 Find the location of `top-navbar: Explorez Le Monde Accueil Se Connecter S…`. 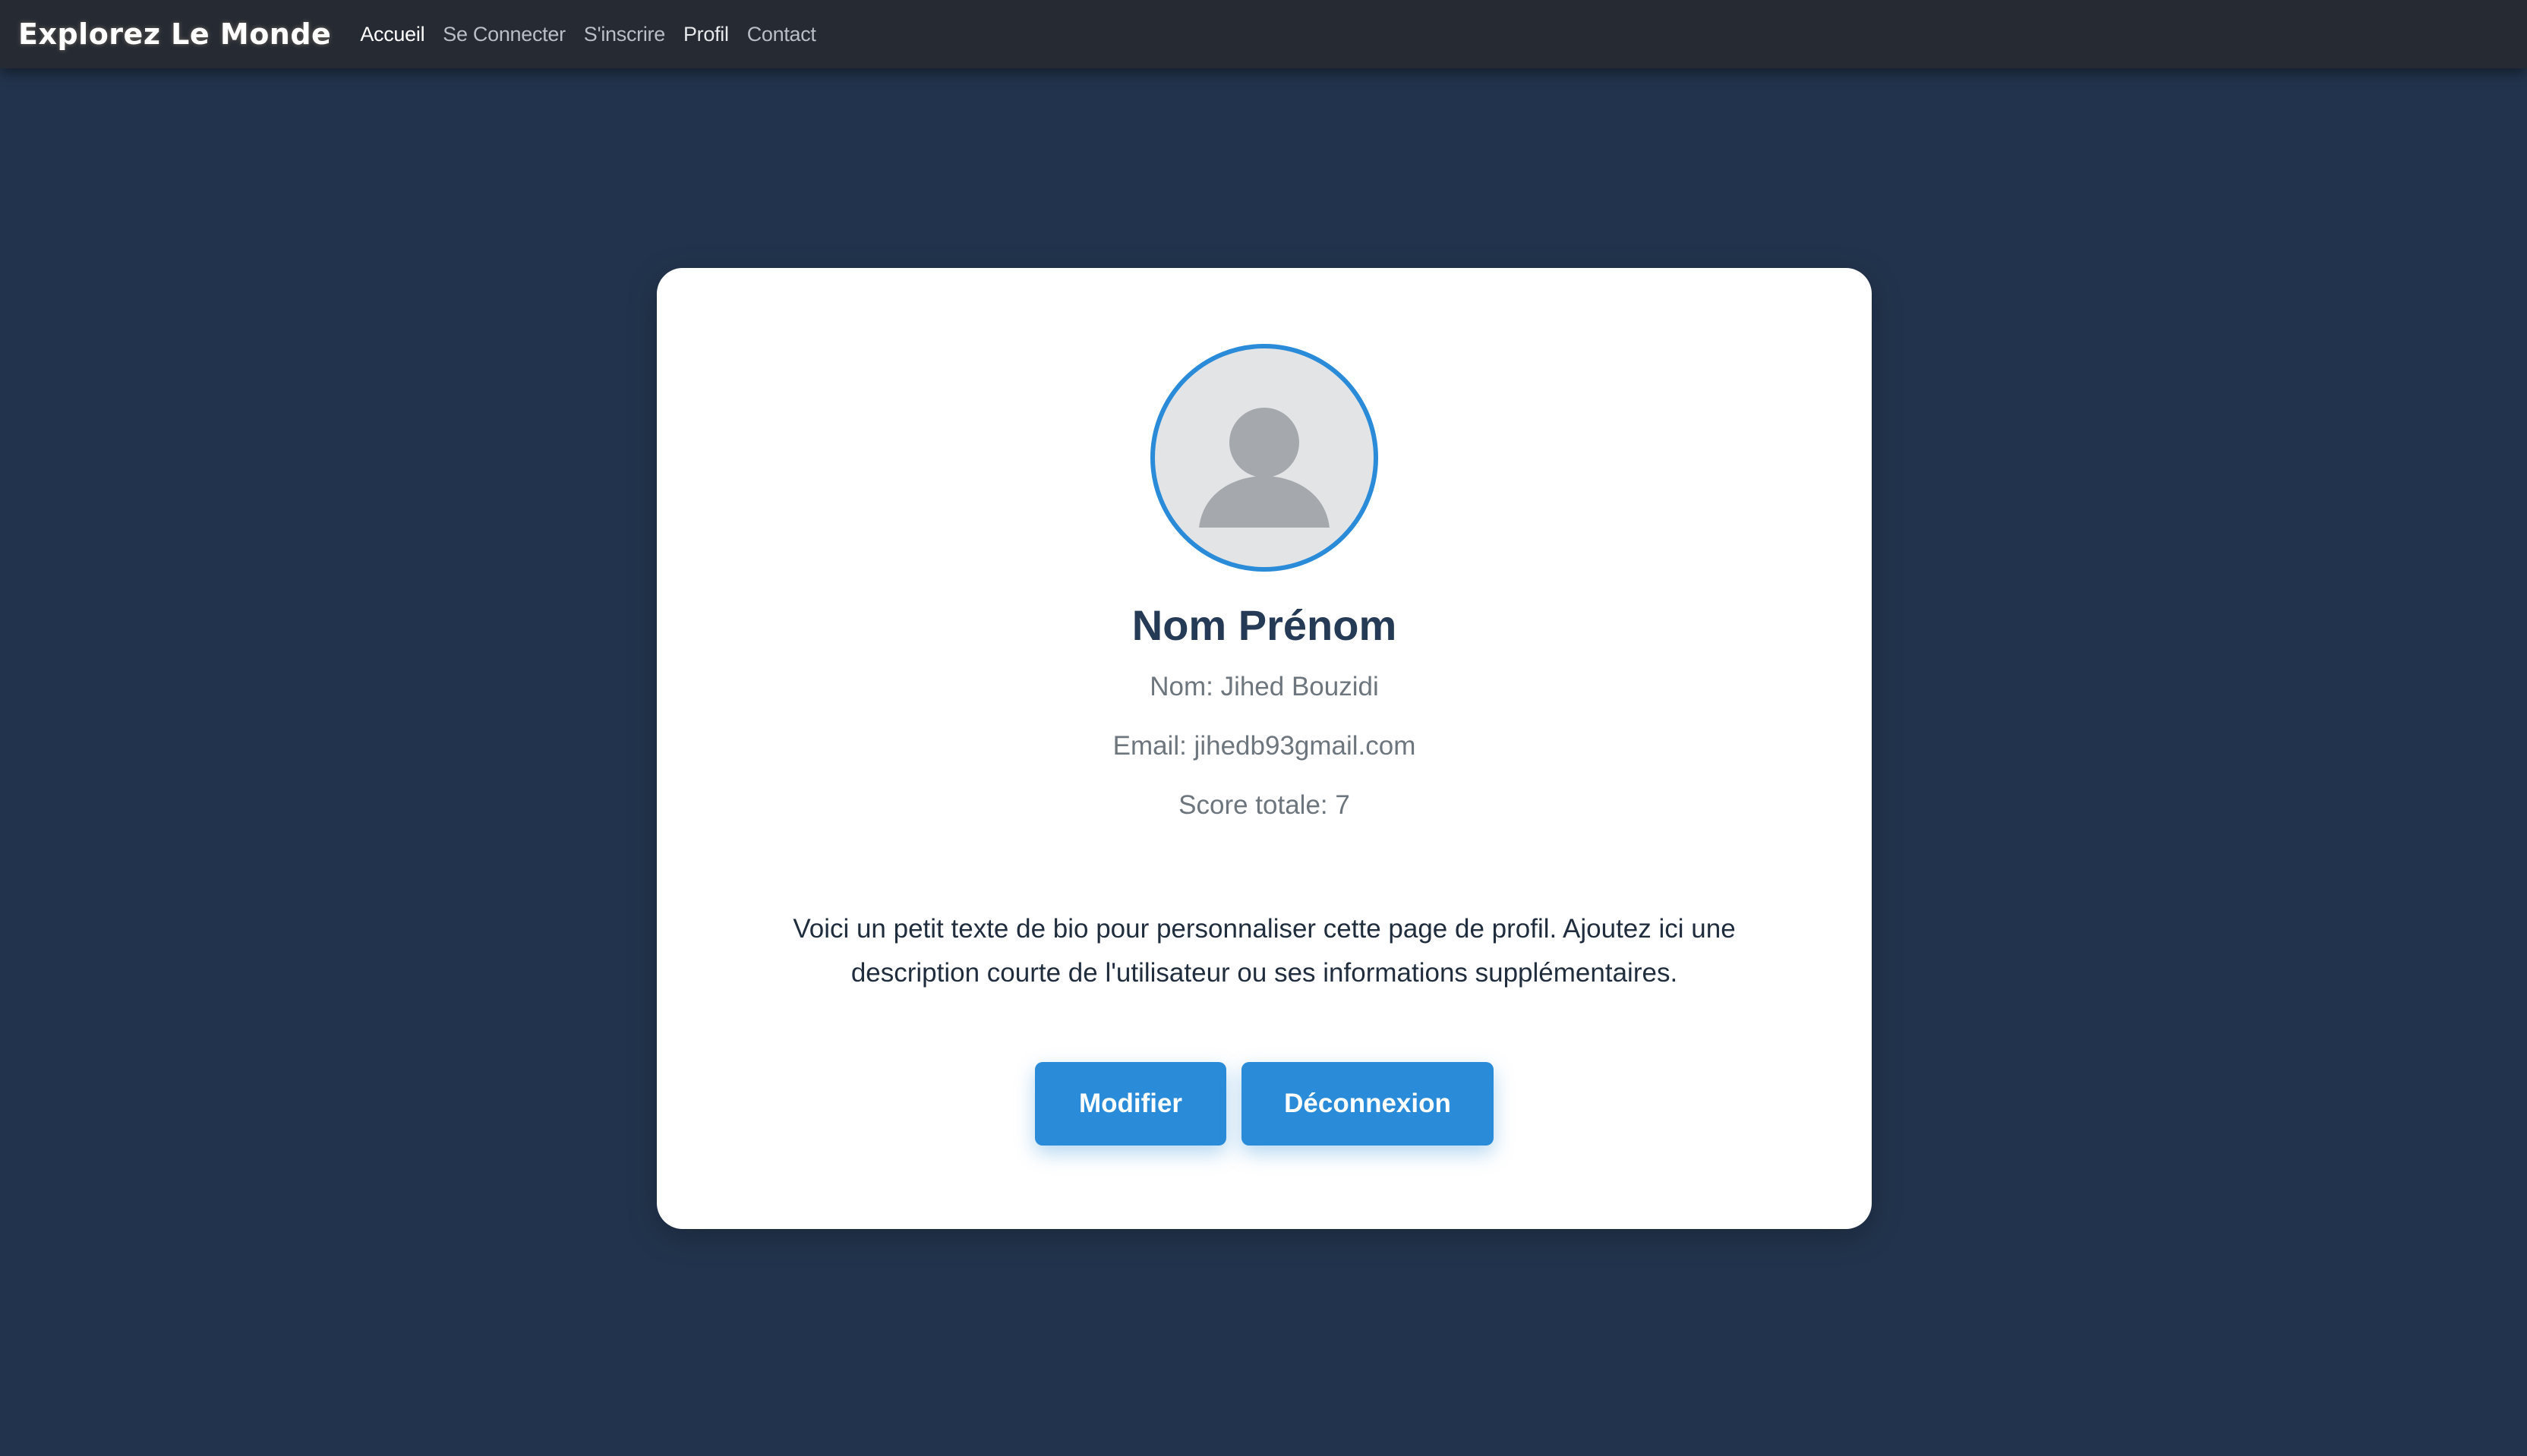

top-navbar: Explorez Le Monde Accueil Se Connecter S… is located at coordinates (1263, 34).